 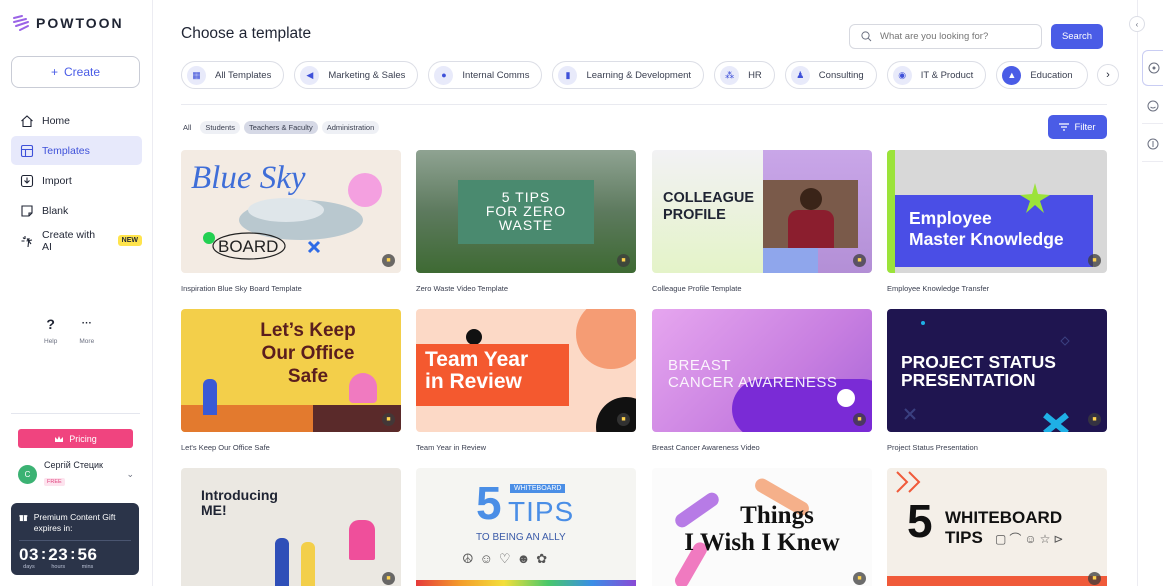 I want to click on thumbnail-line: FOR ZERO, so click(x=526, y=211).